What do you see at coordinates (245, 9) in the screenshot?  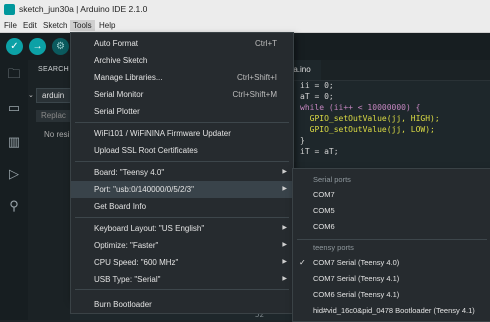 I see `title-bar: sketch_jun30a | Arduino IDE 2.1.0` at bounding box center [245, 9].